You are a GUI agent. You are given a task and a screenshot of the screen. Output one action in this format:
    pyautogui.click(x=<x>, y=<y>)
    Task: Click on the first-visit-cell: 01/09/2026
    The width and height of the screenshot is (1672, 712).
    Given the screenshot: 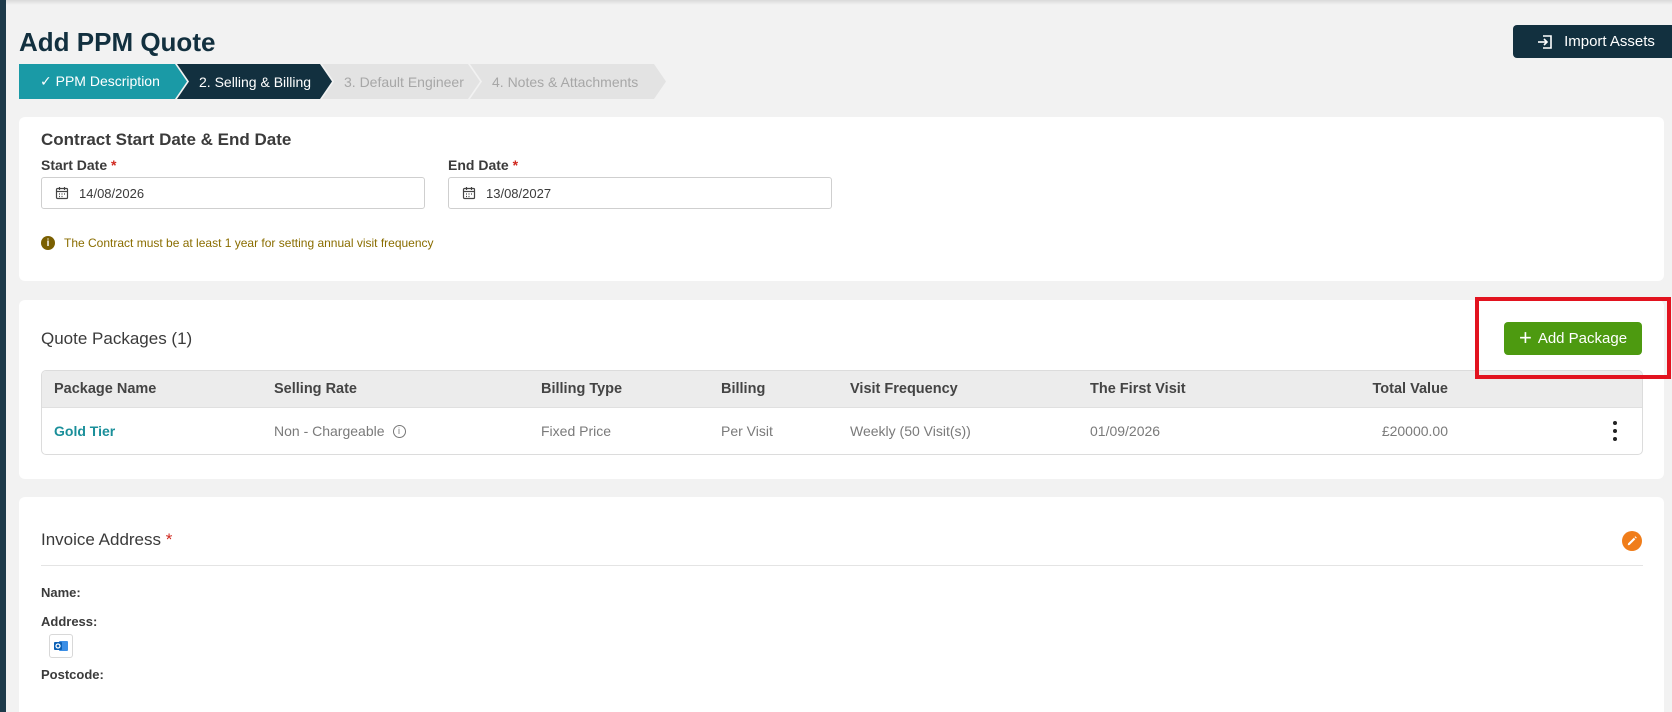 What is the action you would take?
    pyautogui.click(x=1125, y=431)
    